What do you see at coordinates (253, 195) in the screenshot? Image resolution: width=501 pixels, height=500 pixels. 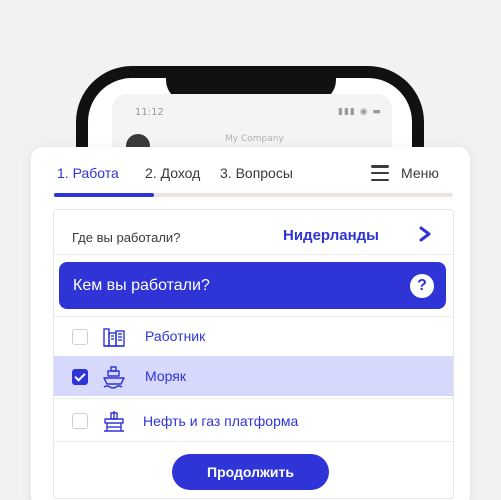 I see `progress-bar` at bounding box center [253, 195].